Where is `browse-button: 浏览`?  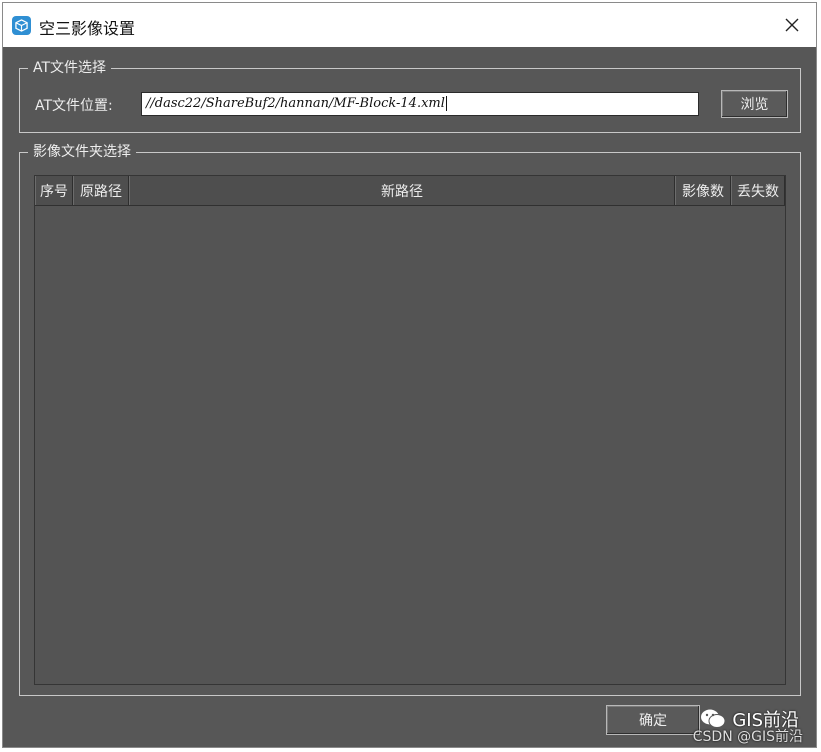
browse-button: 浏览 is located at coordinates (754, 104).